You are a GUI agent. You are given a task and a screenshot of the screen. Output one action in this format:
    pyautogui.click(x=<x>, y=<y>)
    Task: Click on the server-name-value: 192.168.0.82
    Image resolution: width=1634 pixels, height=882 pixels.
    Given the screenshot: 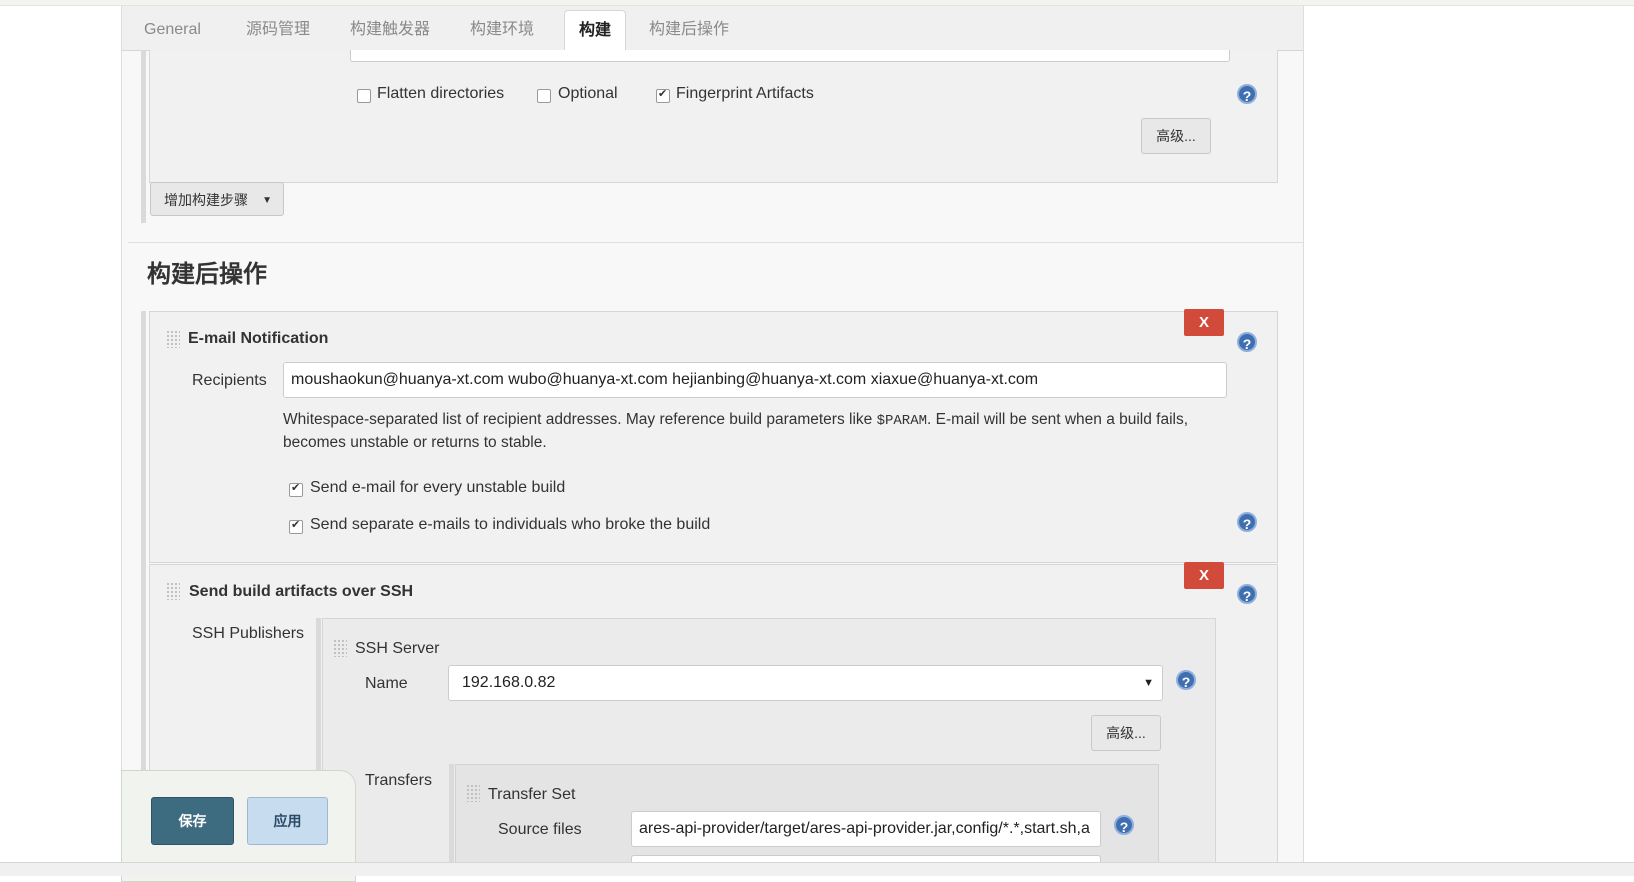 What is the action you would take?
    pyautogui.click(x=509, y=682)
    